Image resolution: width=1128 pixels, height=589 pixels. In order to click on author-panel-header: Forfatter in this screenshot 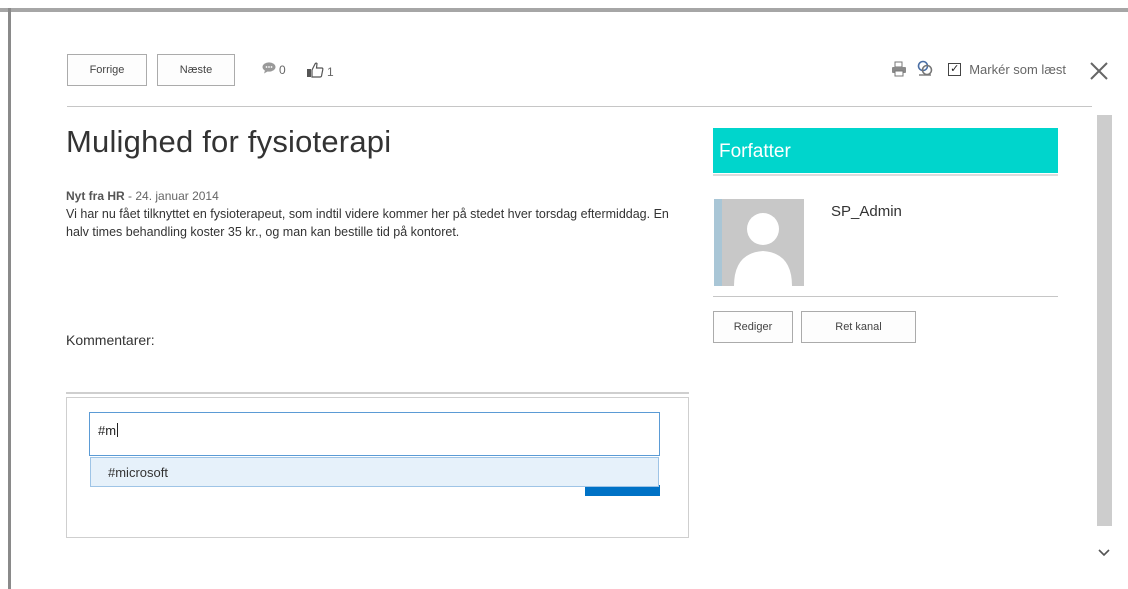, I will do `click(885, 150)`.